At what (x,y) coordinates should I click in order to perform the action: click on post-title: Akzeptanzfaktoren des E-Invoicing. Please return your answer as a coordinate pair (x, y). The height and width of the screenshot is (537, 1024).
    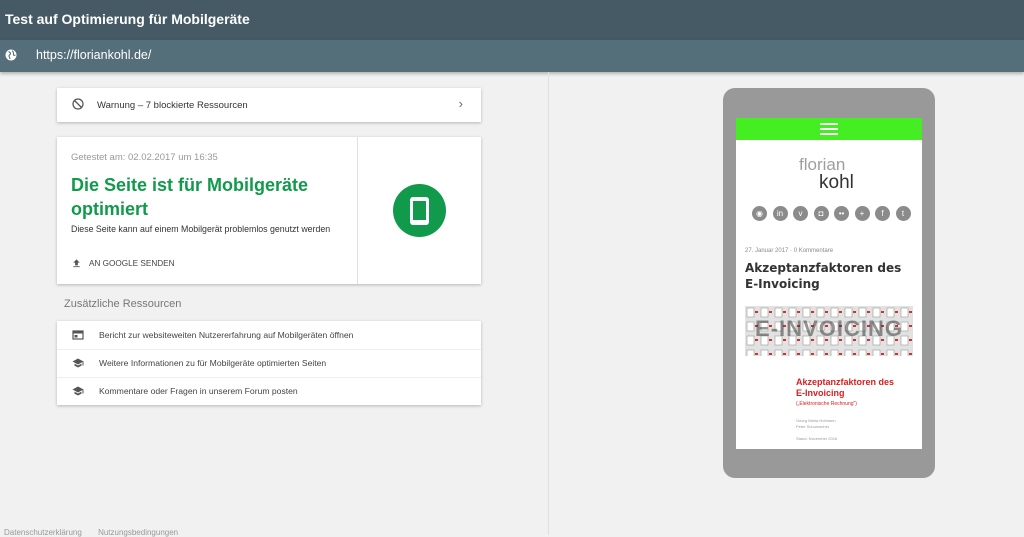
    Looking at the image, I should click on (823, 276).